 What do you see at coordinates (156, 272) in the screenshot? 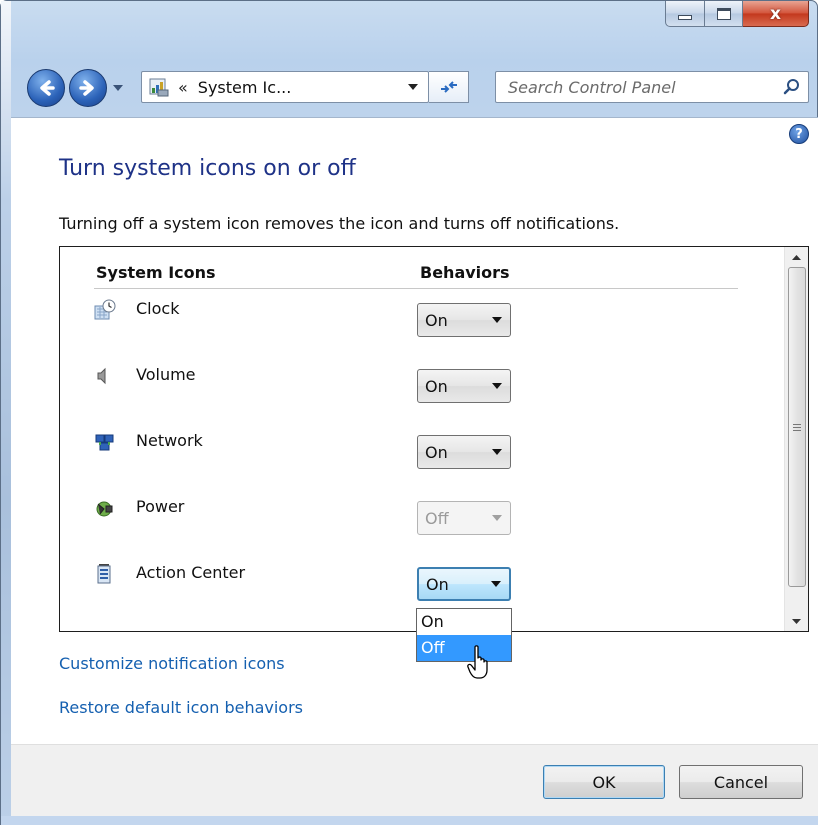
I see `column-header-system-icons: System Icons` at bounding box center [156, 272].